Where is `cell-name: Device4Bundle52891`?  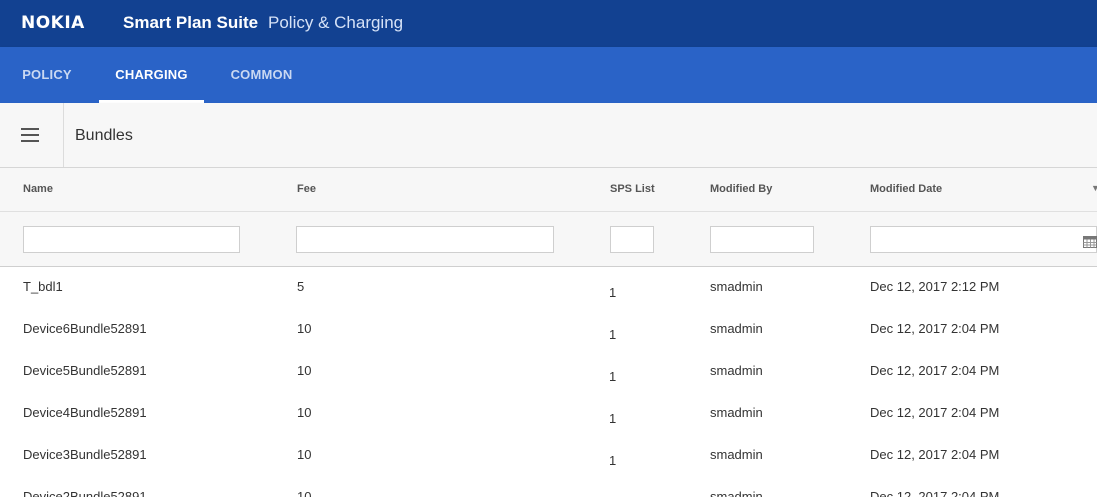 cell-name: Device4Bundle52891 is located at coordinates (85, 412).